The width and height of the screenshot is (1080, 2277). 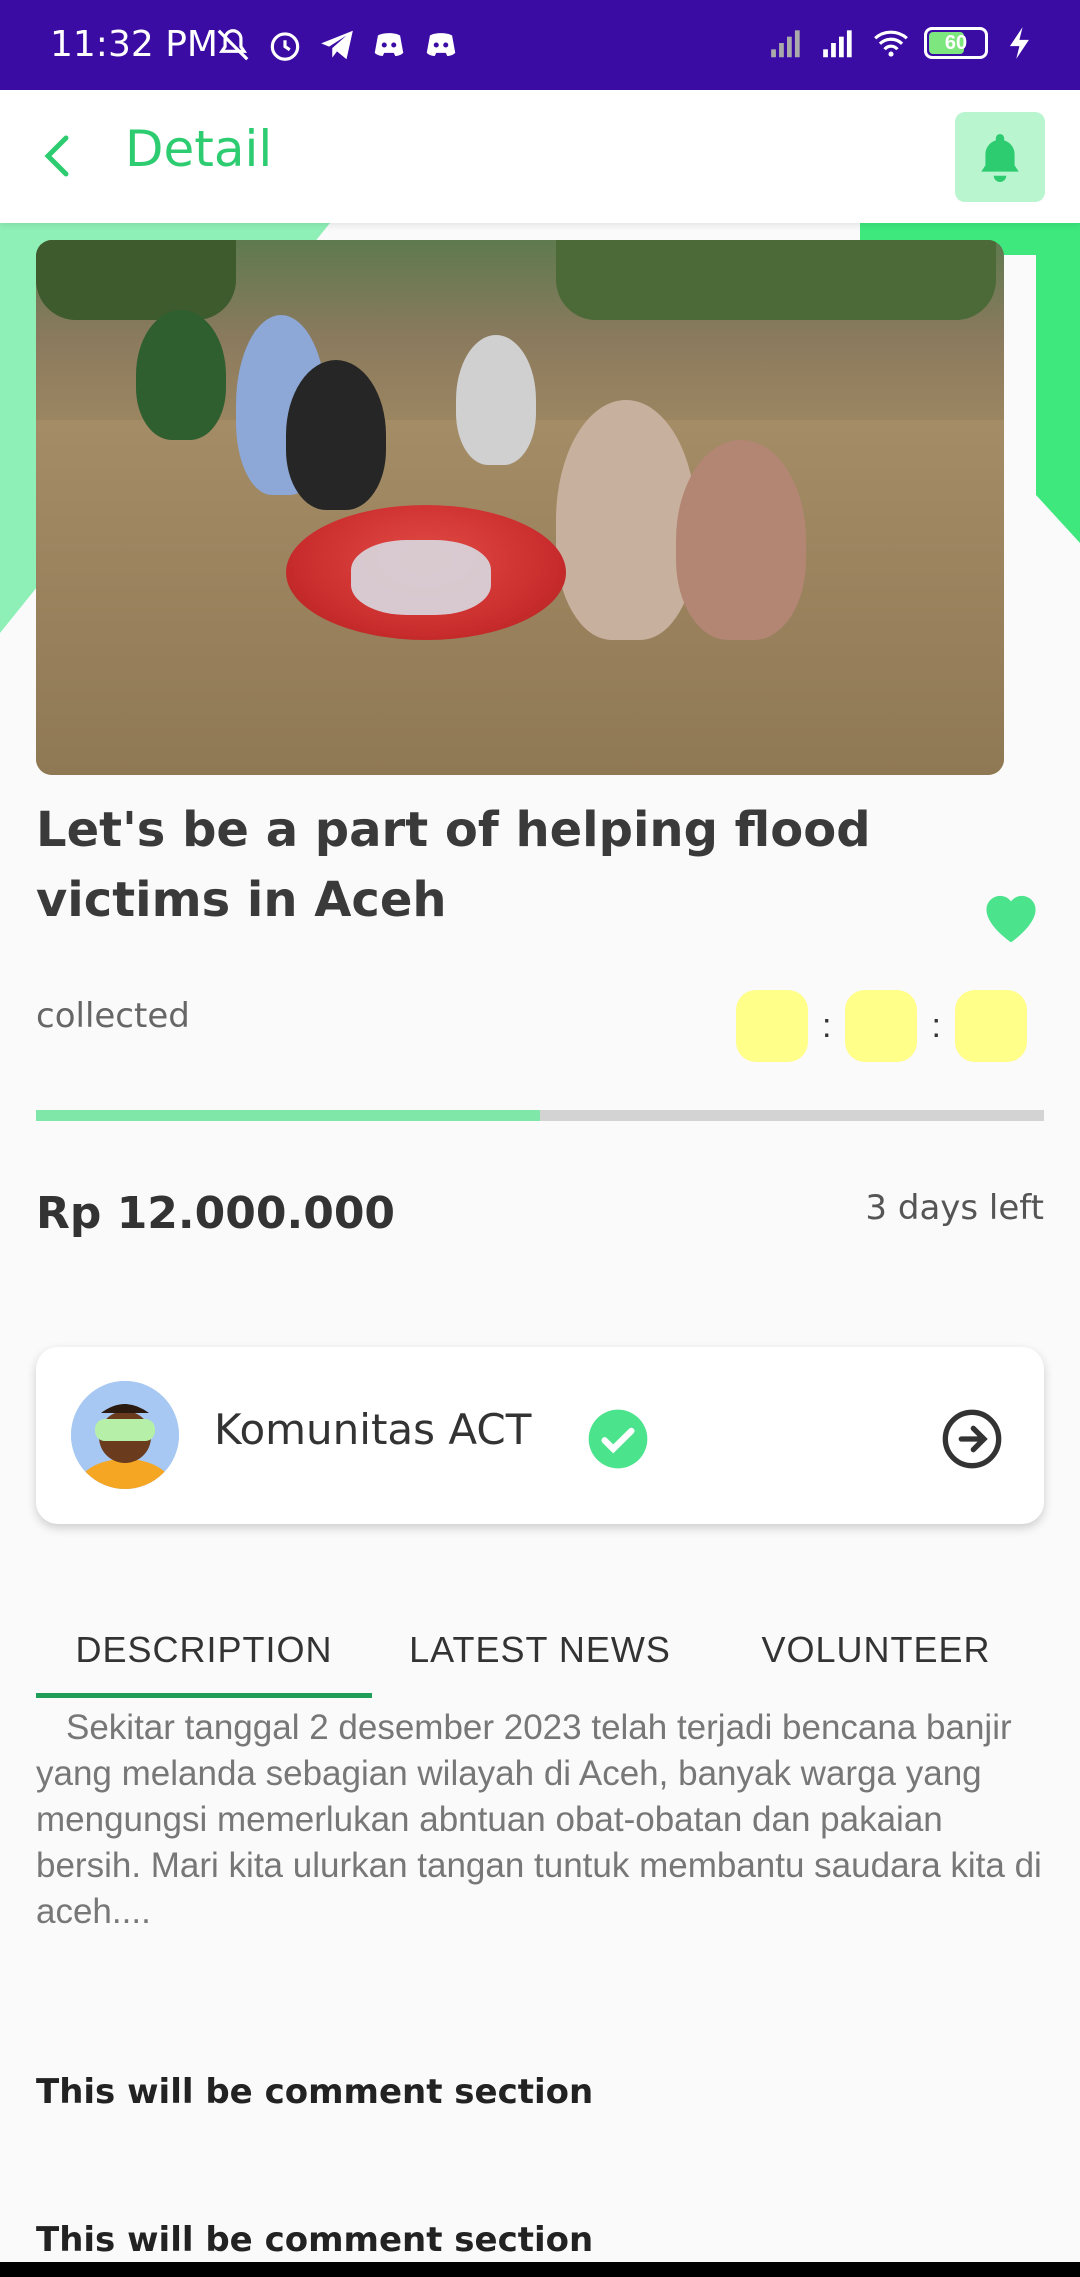 What do you see at coordinates (113, 1016) in the screenshot?
I see `collected-label: collected` at bounding box center [113, 1016].